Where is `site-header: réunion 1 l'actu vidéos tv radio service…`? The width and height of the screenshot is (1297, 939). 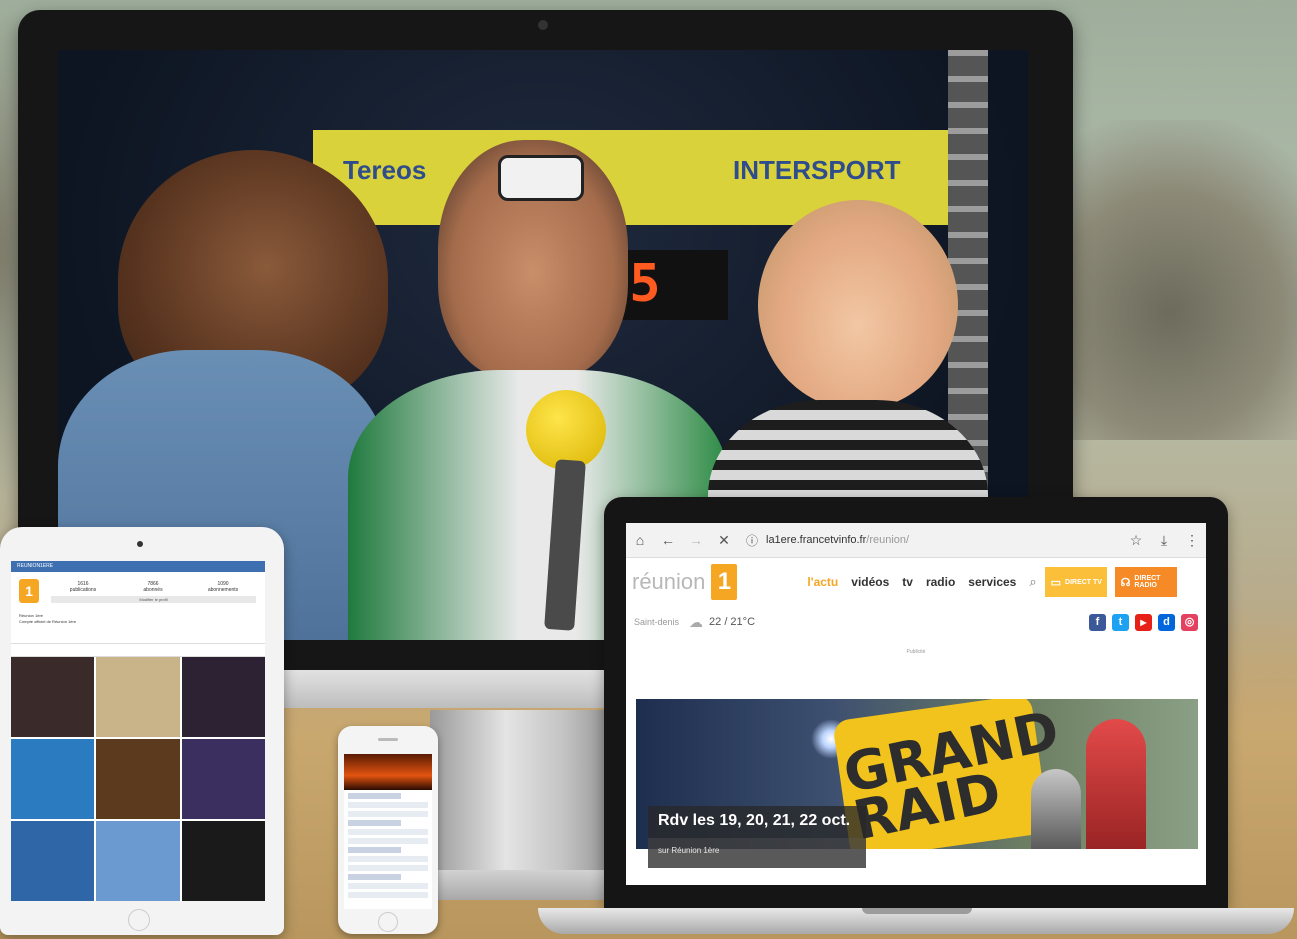 site-header: réunion 1 l'actu vidéos tv radio service… is located at coordinates (916, 582).